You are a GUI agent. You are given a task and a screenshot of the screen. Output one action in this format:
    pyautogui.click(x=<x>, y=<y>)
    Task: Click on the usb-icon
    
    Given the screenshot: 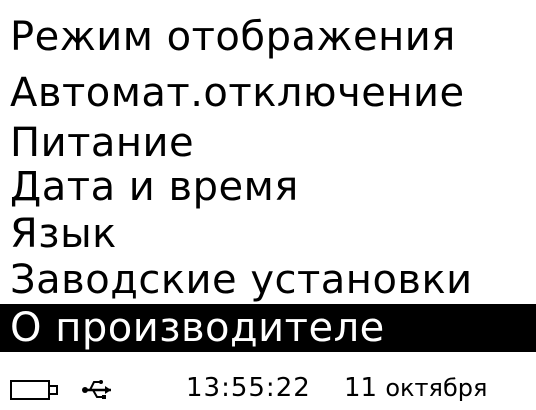 What is the action you would take?
    pyautogui.click(x=97, y=390)
    